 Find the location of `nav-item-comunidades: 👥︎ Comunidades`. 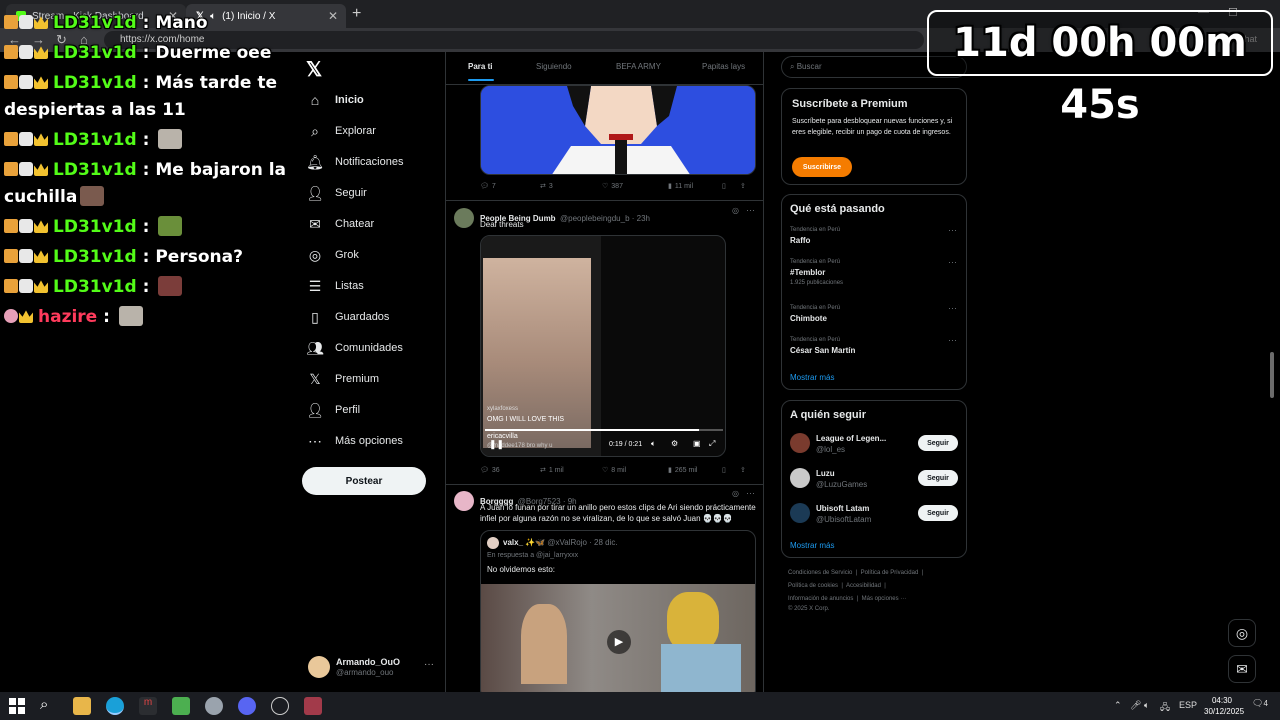

nav-item-comunidades: 👥︎ Comunidades is located at coordinates (354, 347).